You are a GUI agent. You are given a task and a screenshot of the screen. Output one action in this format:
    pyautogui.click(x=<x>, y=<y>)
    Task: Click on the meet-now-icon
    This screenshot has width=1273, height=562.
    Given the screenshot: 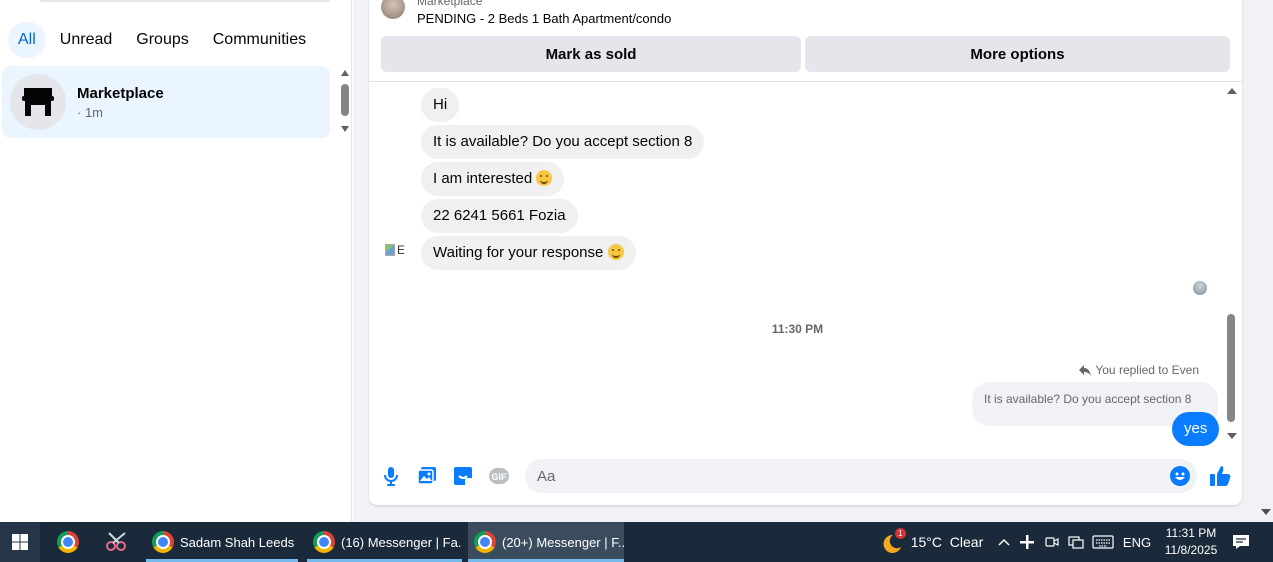 What is the action you would take?
    pyautogui.click(x=1052, y=542)
    